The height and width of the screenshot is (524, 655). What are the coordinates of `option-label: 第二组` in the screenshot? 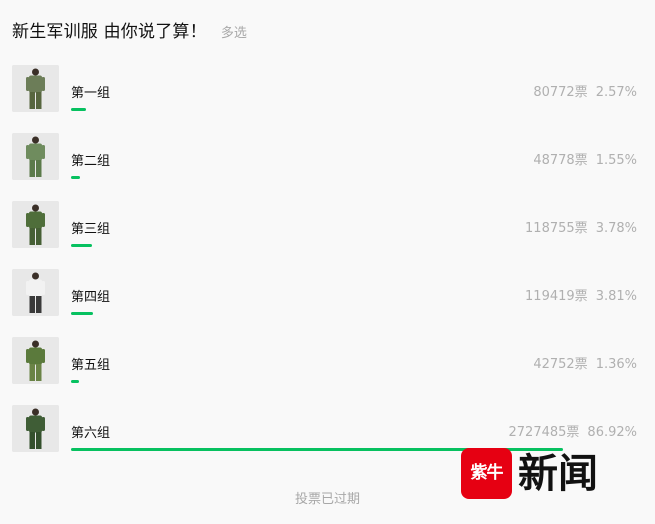 It's located at (91, 161).